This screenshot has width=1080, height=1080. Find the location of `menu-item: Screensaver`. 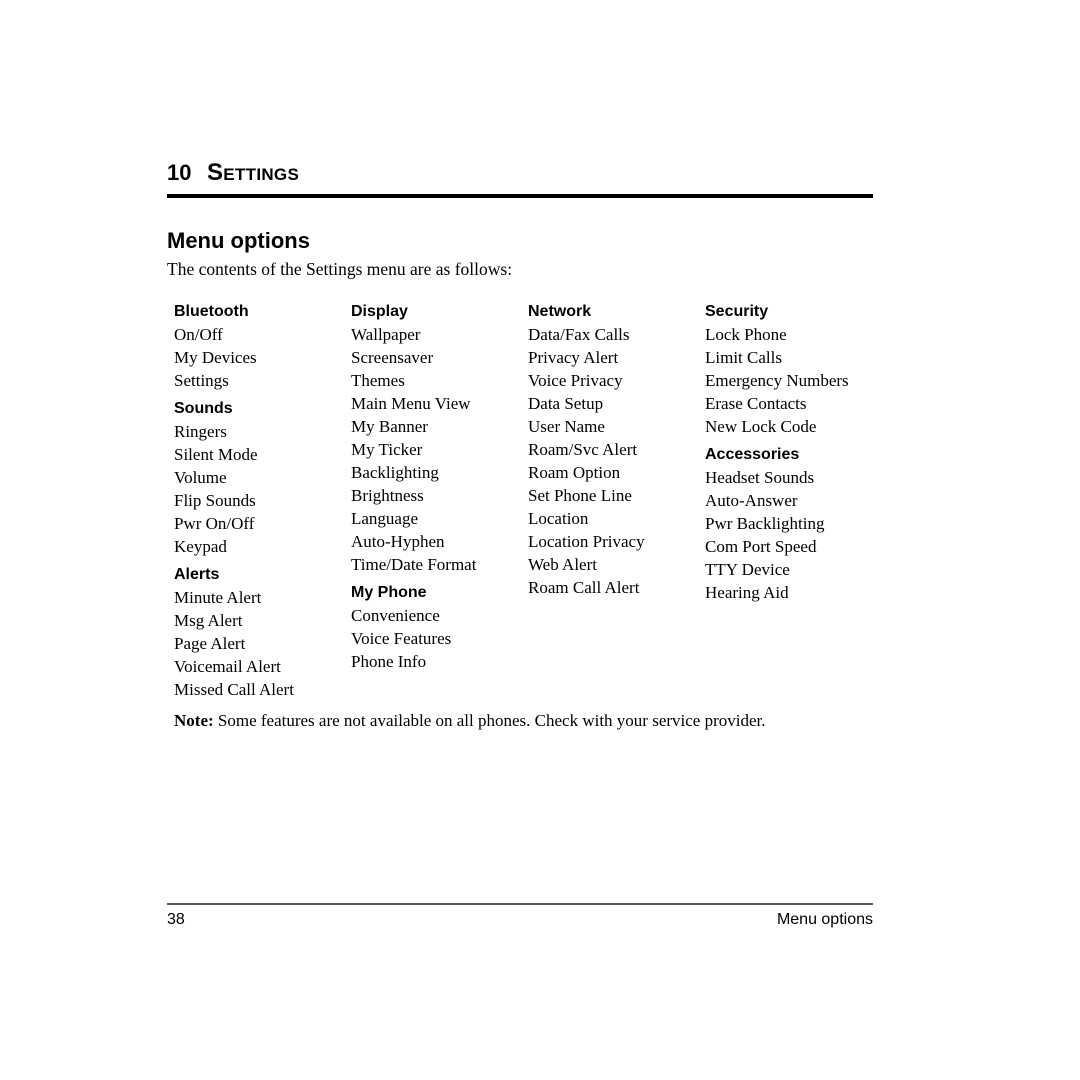

menu-item: Screensaver is located at coordinates (392, 357).